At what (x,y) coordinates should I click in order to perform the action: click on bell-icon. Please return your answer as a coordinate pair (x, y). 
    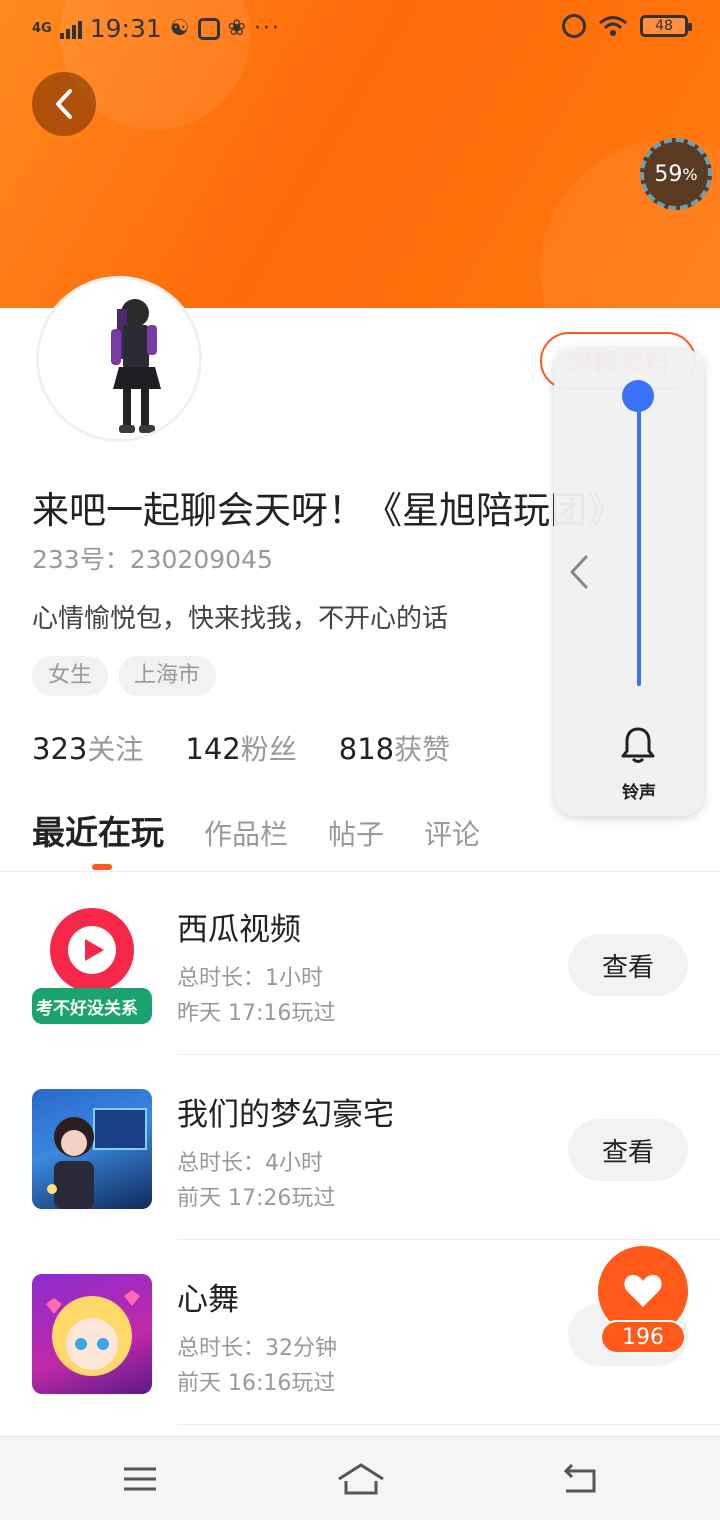
    Looking at the image, I should click on (638, 745).